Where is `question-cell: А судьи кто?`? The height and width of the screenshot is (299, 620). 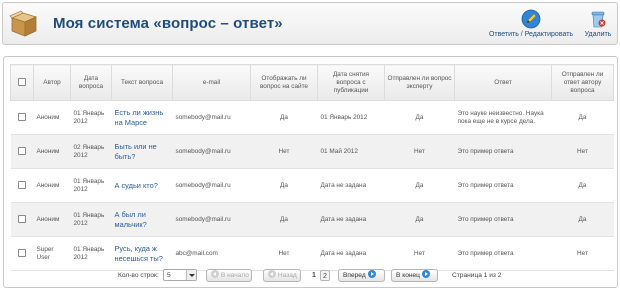
question-cell: А судьи кто? is located at coordinates (142, 185).